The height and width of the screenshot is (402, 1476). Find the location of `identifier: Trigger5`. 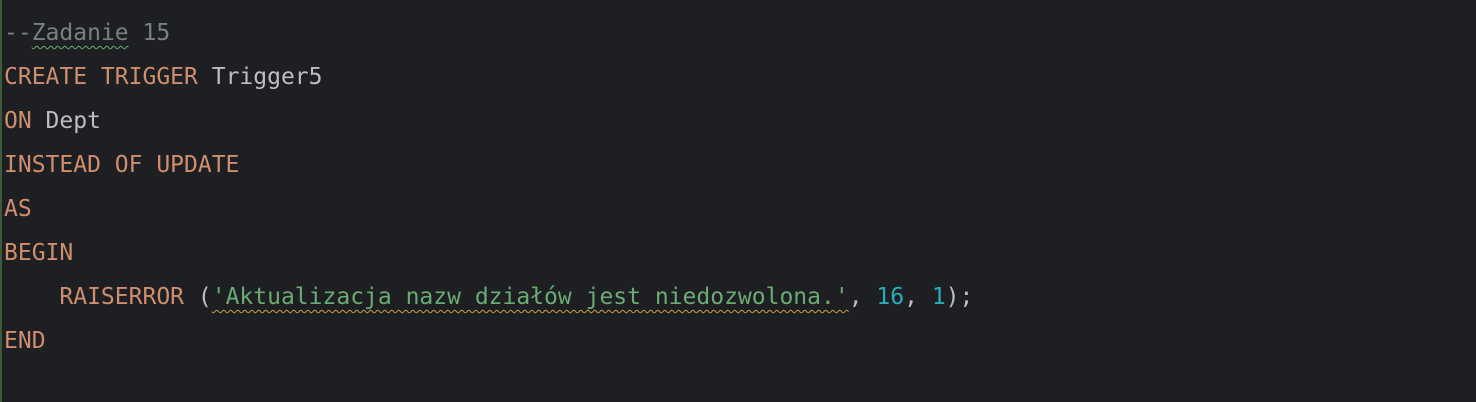

identifier: Trigger5 is located at coordinates (260, 77).